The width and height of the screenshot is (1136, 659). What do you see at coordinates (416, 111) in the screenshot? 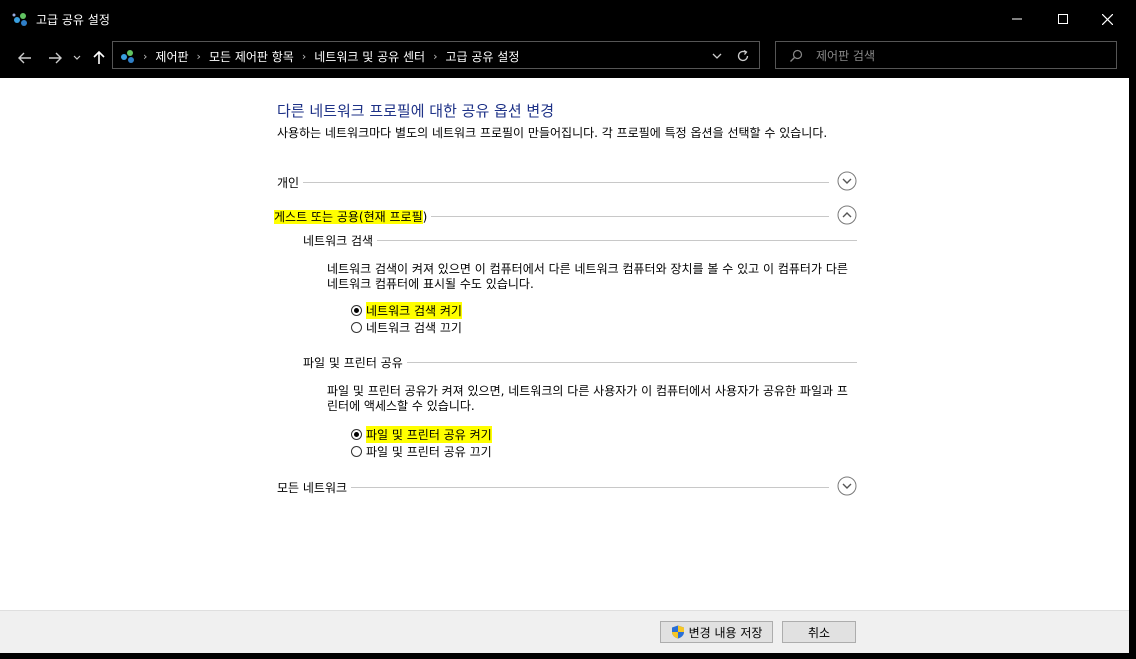
I see `page-title: 다른 네트워크 프로필에 대한 공유 옵션 변경` at bounding box center [416, 111].